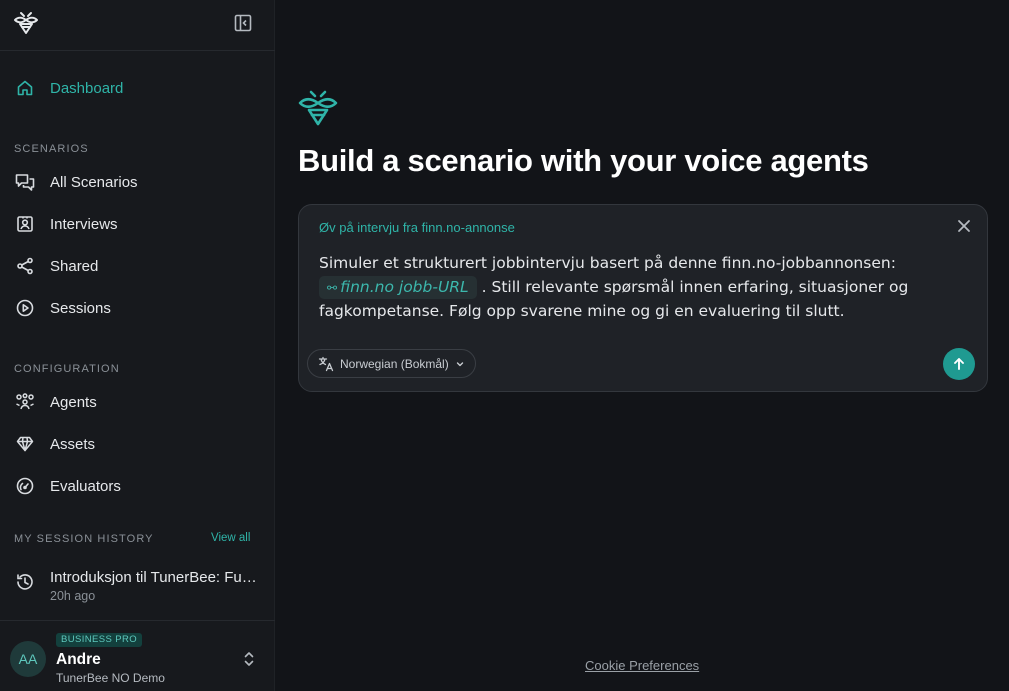 The width and height of the screenshot is (1009, 691). I want to click on translate-icon, so click(326, 363).